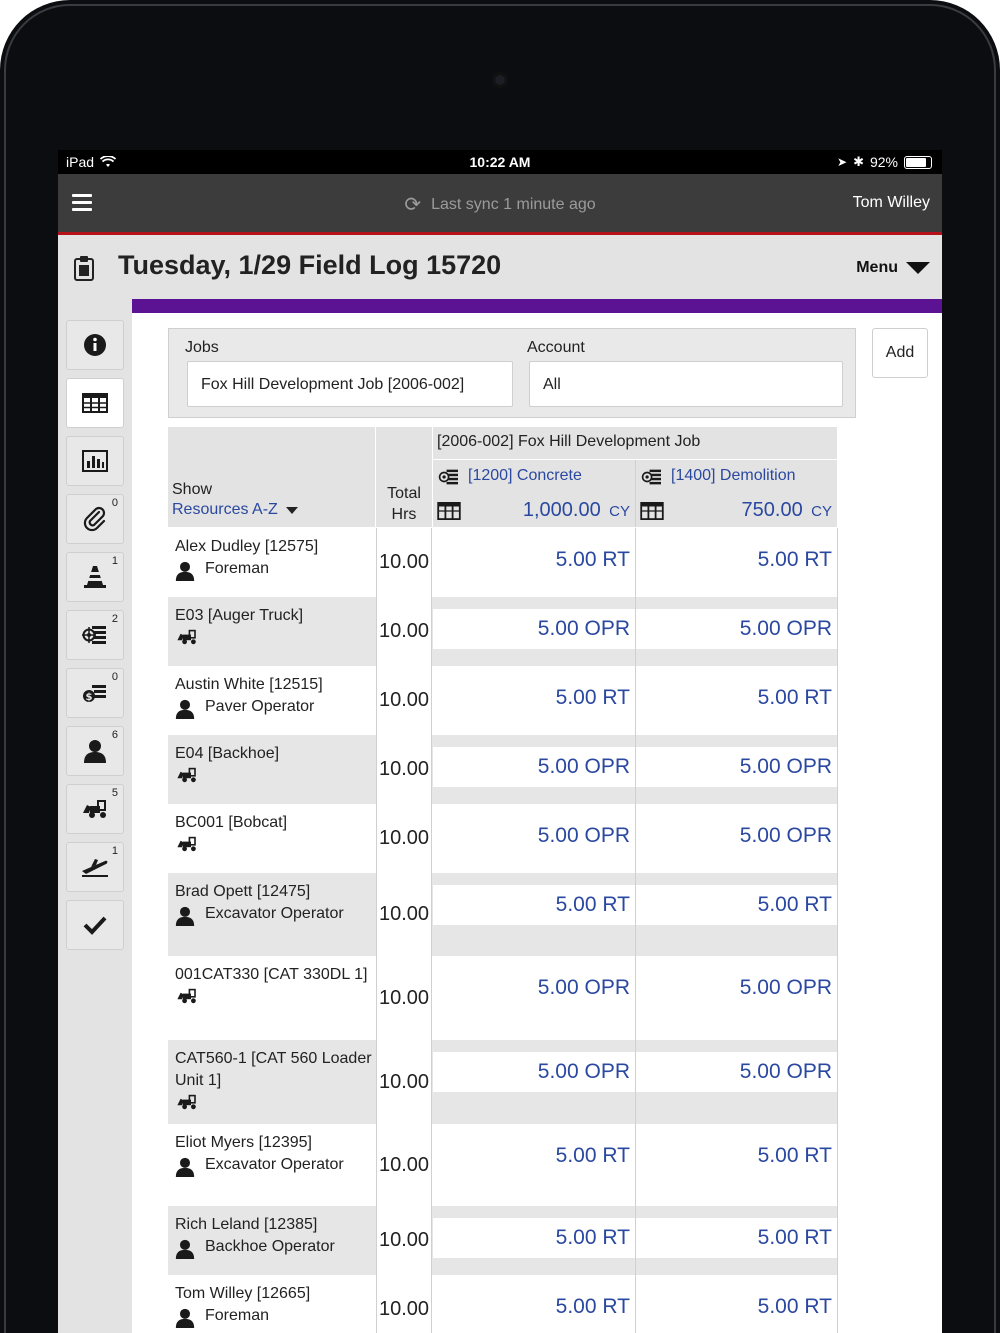 The image size is (1000, 1333). I want to click on resource-cell: Austin White [12515] Paver Operator, so click(271, 700).